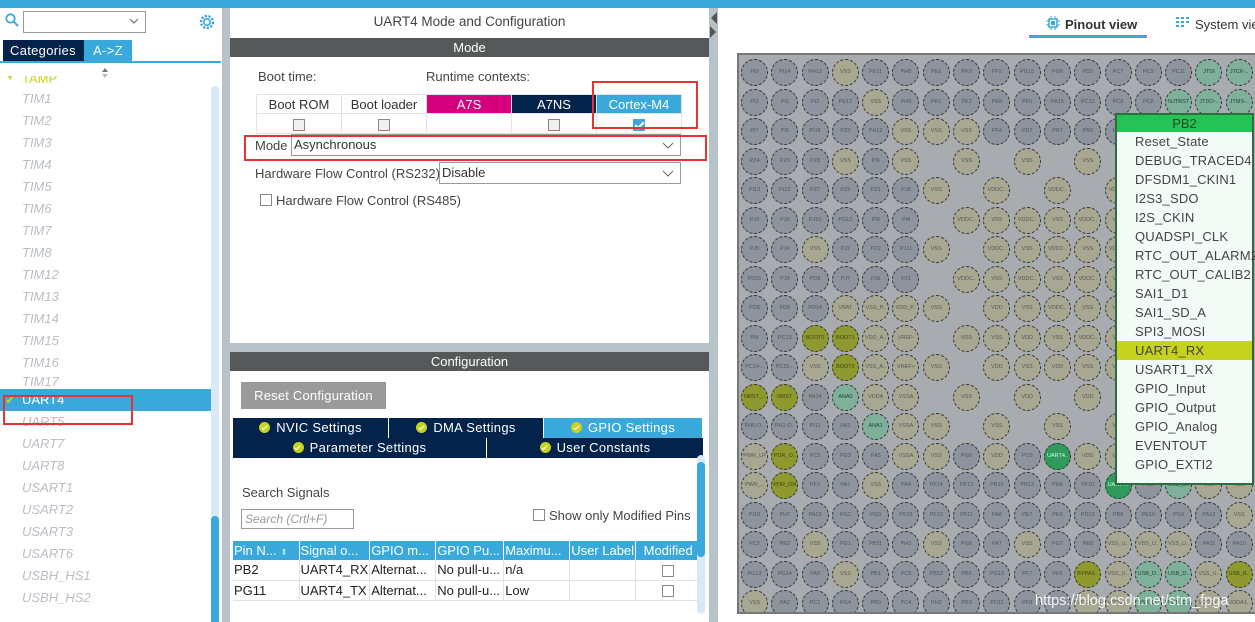 Image resolution: width=1255 pixels, height=622 pixels. Describe the element at coordinates (1057, 72) in the screenshot. I see `pin-pg8: PG8` at that location.